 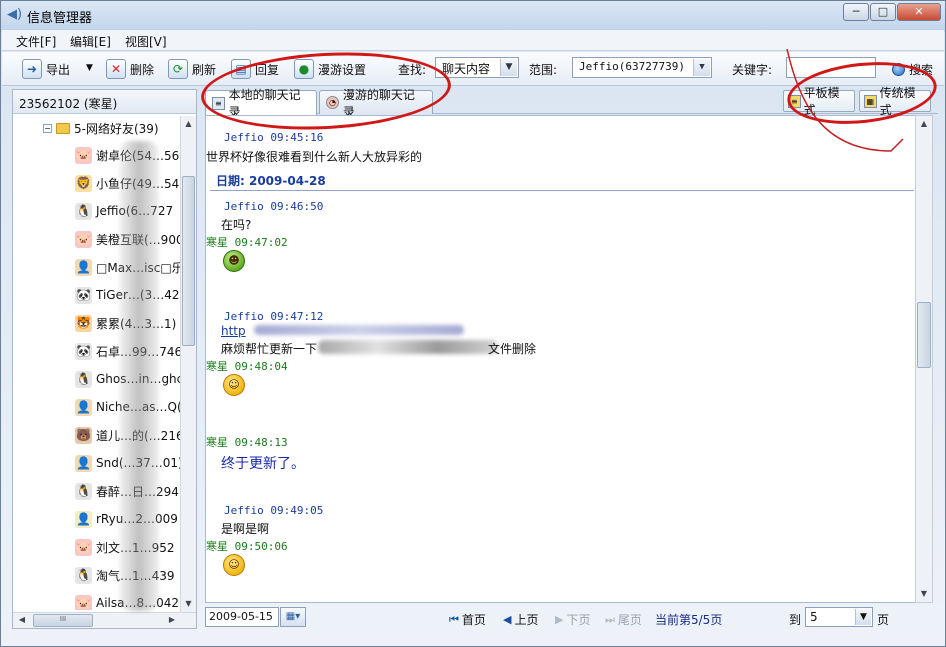 What do you see at coordinates (274, 206) in the screenshot?
I see `message-header: Jeffio 09:46:50` at bounding box center [274, 206].